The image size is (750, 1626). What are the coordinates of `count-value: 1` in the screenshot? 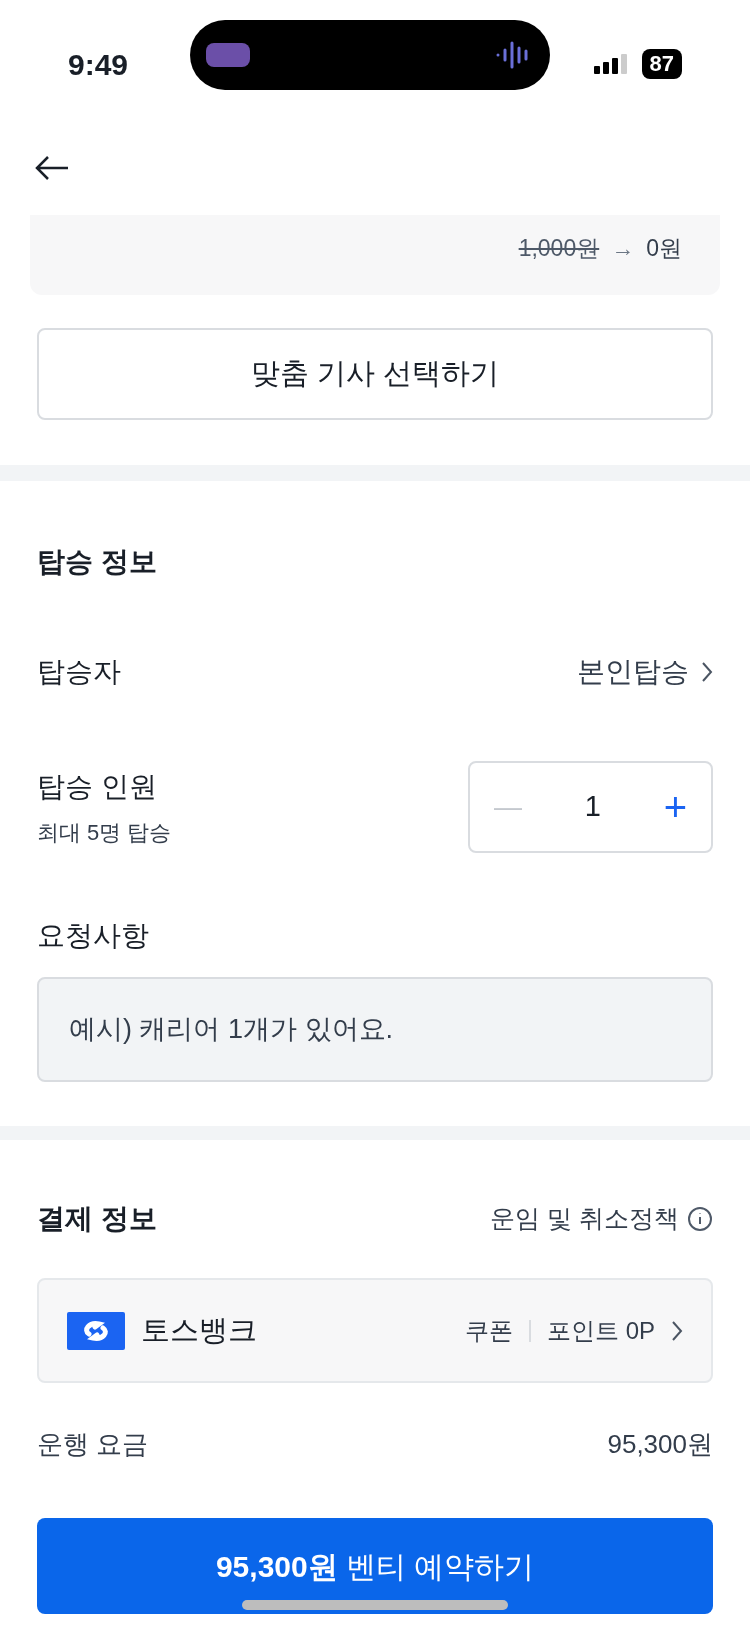 It's located at (592, 807).